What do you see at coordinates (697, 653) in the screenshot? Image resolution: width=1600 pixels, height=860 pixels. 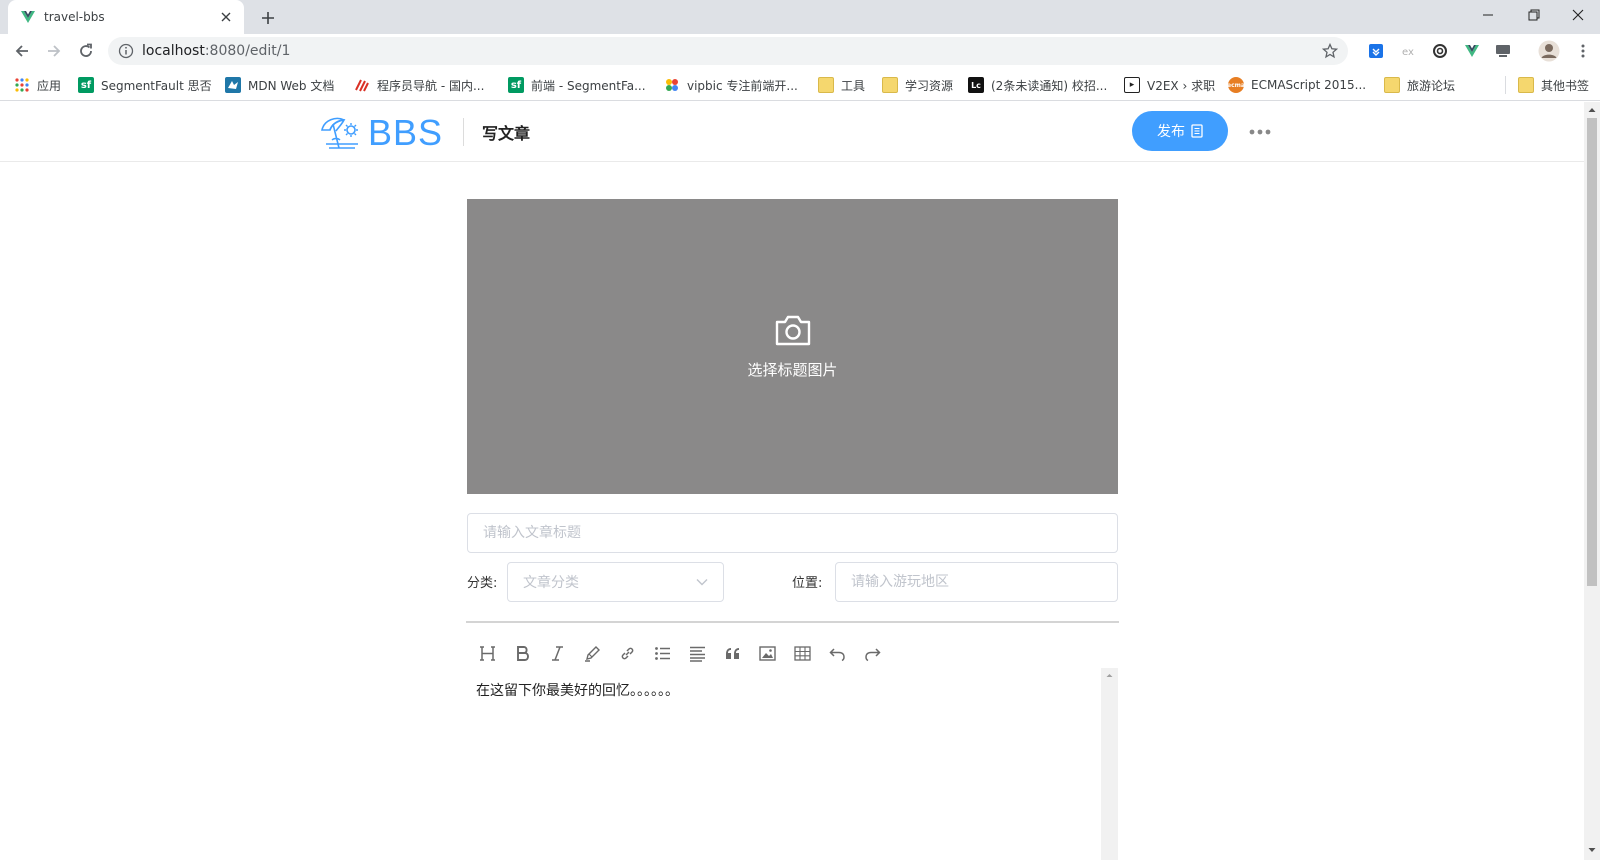 I see `align-left-icon` at bounding box center [697, 653].